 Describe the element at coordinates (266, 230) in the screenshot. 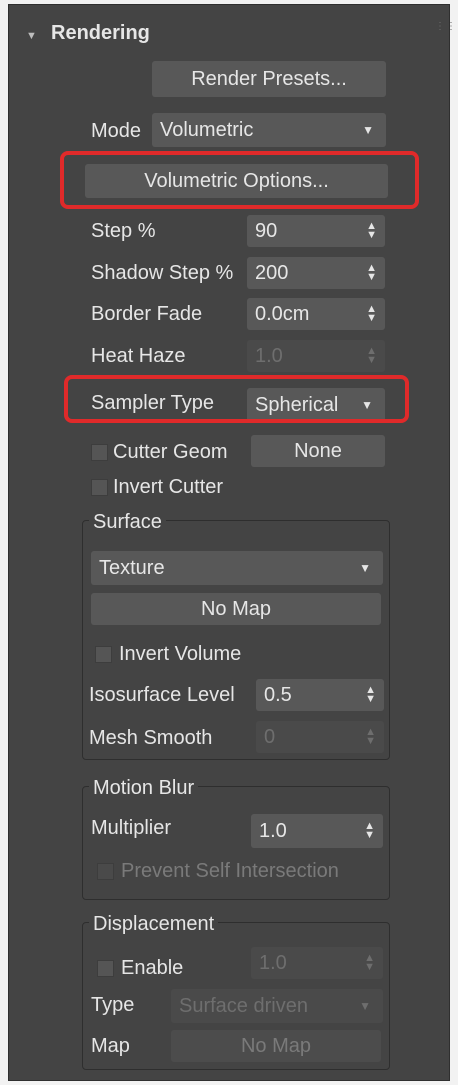

I see `step-value: 90` at that location.